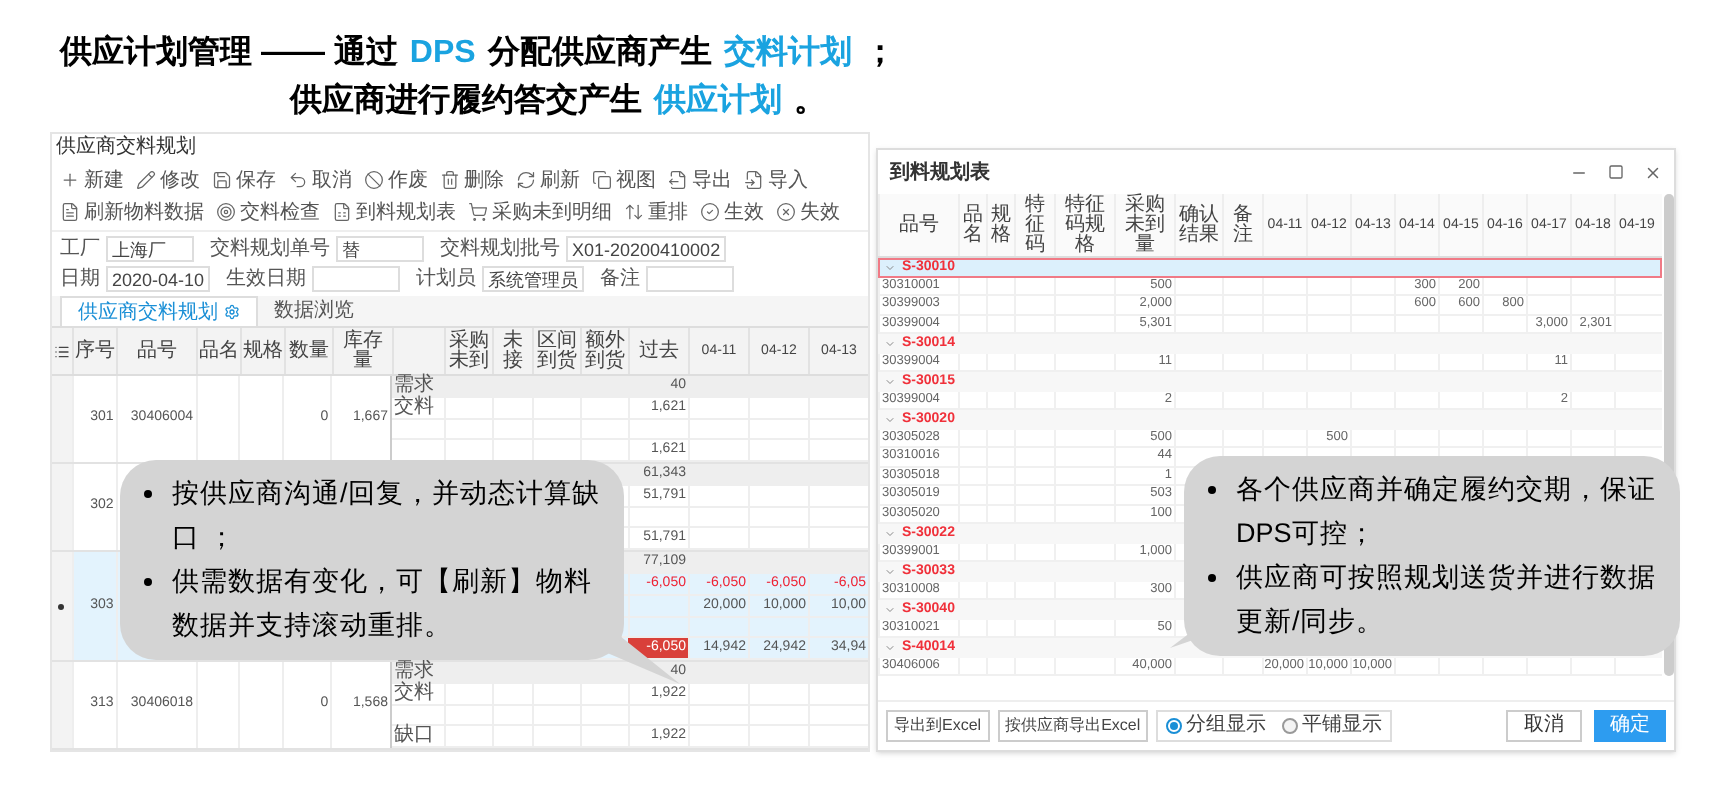 The image size is (1730, 806). What do you see at coordinates (469, 351) in the screenshot?
I see `column-header: 采购未到` at bounding box center [469, 351].